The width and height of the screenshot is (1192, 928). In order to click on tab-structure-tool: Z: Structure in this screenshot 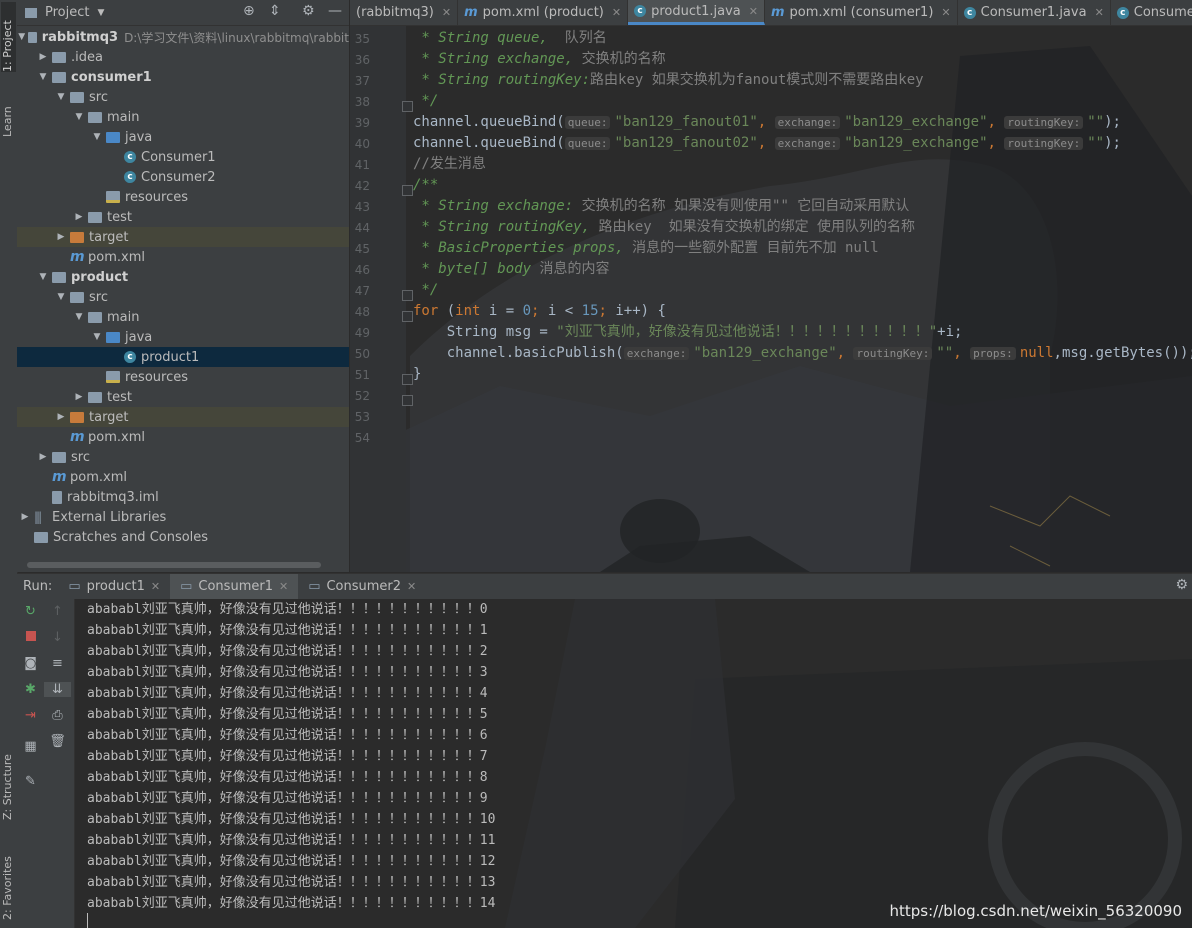, I will do `click(8, 780)`.